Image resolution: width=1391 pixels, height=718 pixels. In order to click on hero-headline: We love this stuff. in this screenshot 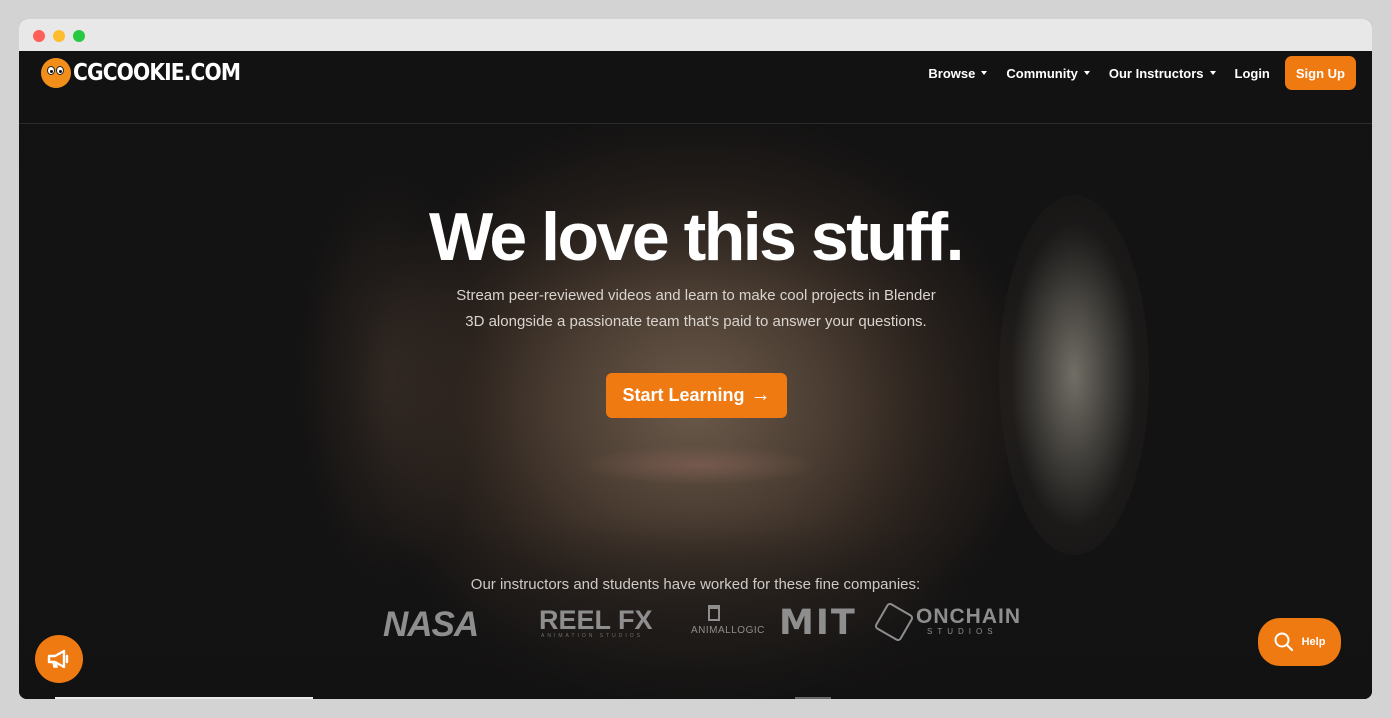, I will do `click(696, 237)`.